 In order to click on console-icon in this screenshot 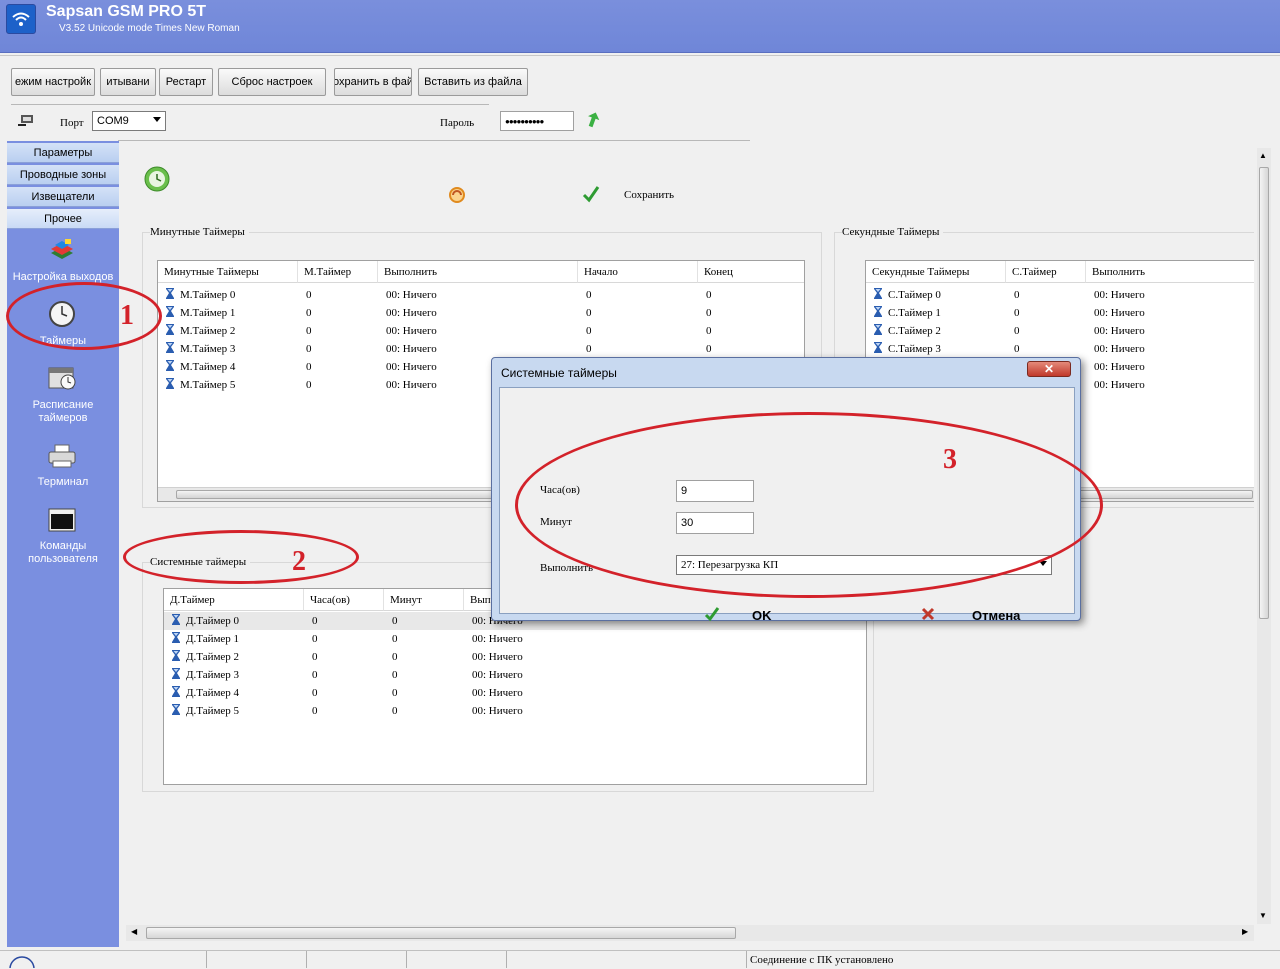, I will do `click(62, 520)`.